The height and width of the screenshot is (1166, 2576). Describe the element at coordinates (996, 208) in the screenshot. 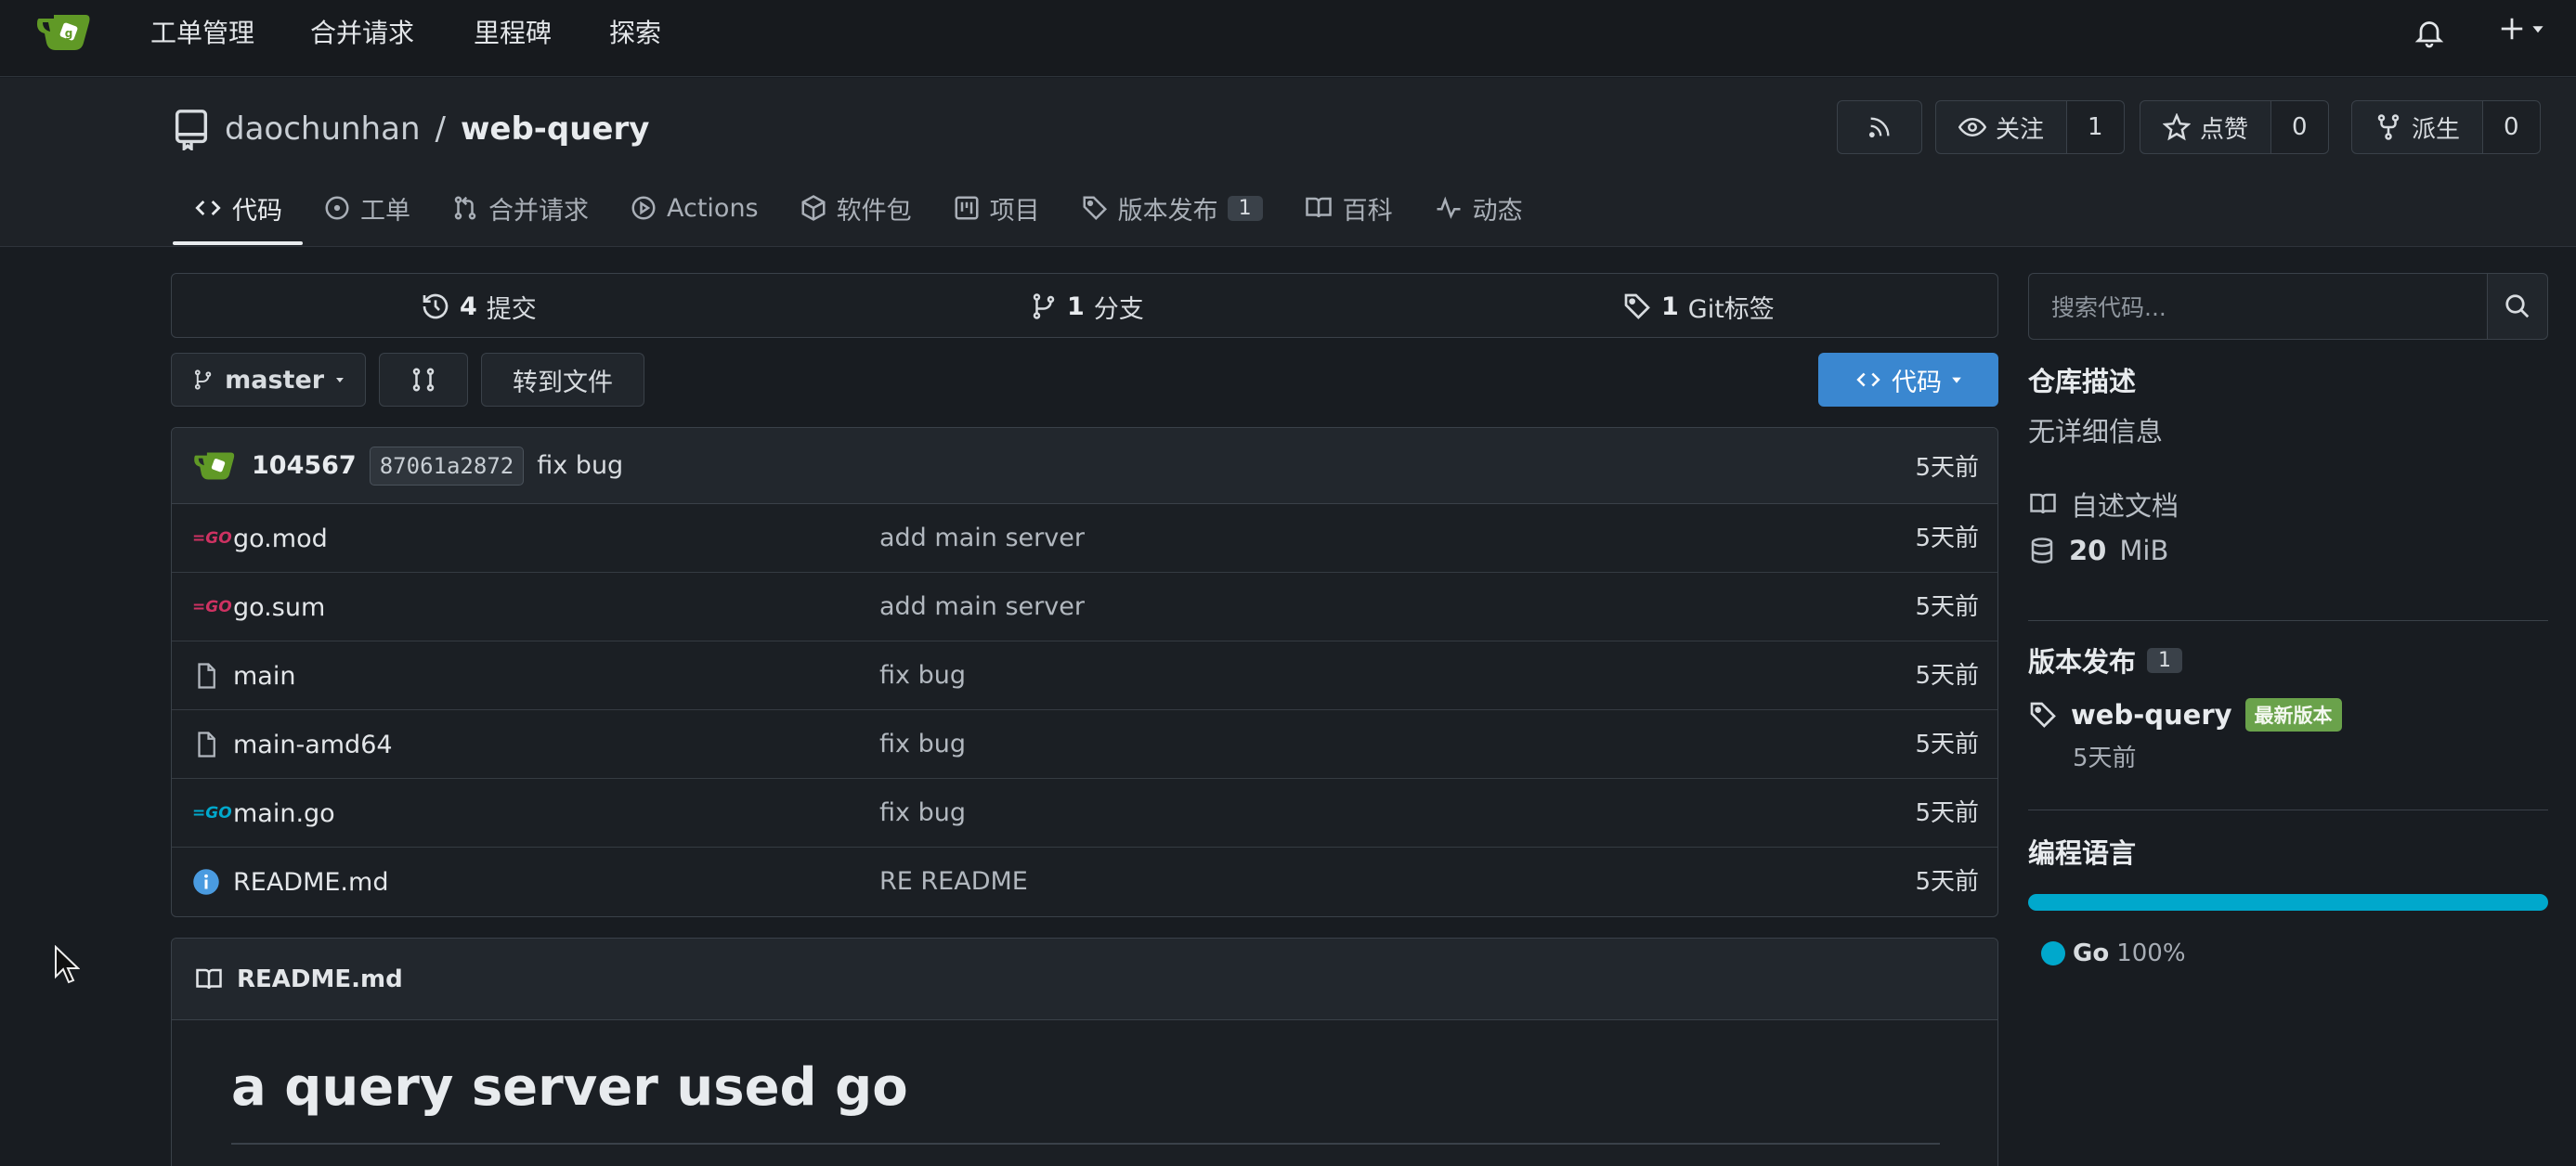

I see `tab-projects: 项目` at that location.